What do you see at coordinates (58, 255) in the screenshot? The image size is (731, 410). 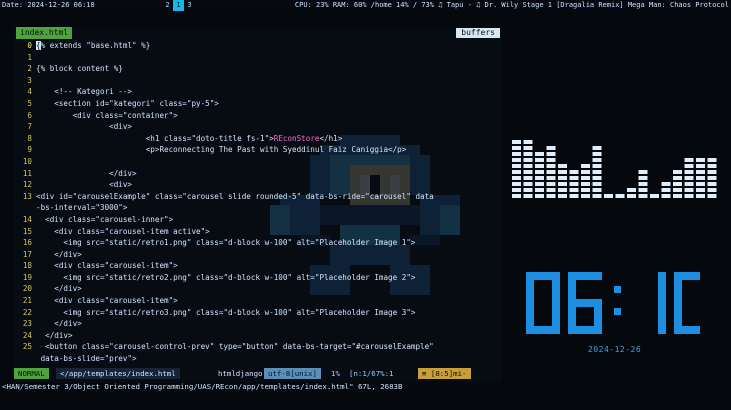 I see `line-code: </div>` at bounding box center [58, 255].